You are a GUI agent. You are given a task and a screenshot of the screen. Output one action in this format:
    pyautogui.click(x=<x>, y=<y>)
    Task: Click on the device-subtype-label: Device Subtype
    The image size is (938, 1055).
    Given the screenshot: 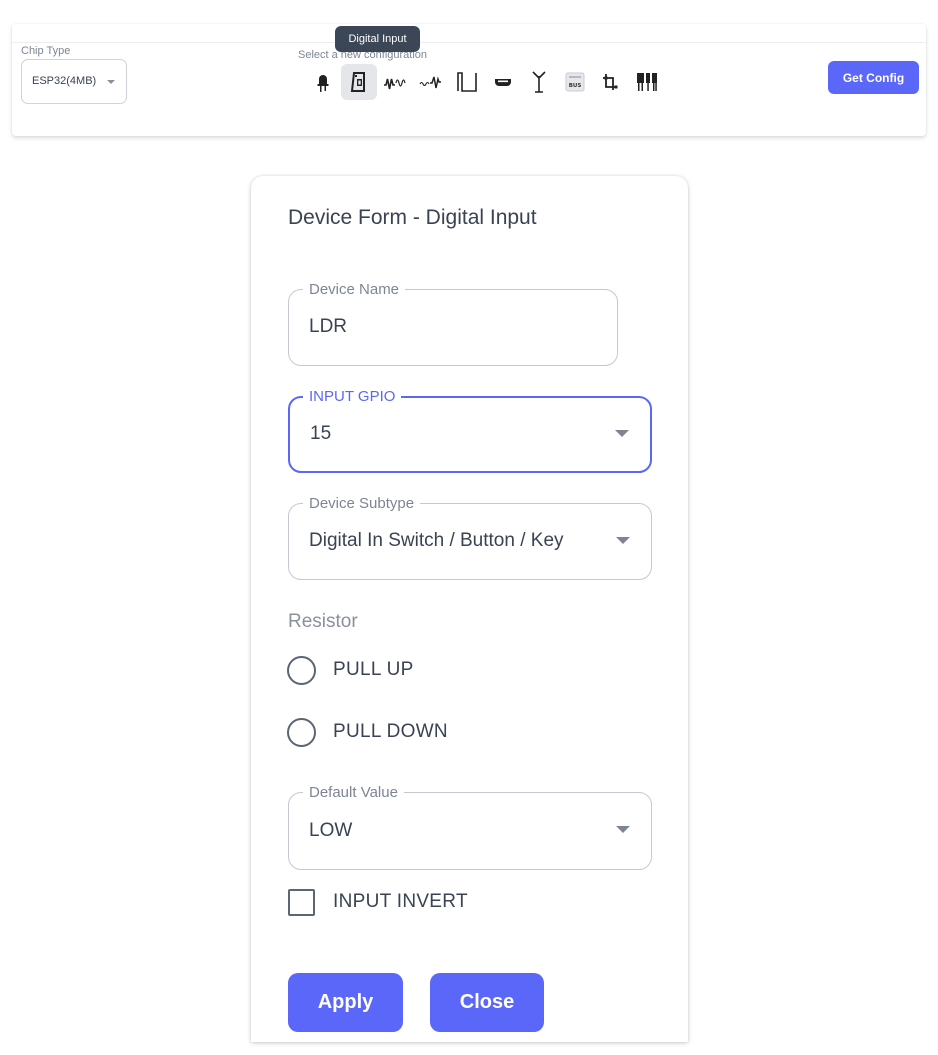 What is the action you would take?
    pyautogui.click(x=362, y=503)
    